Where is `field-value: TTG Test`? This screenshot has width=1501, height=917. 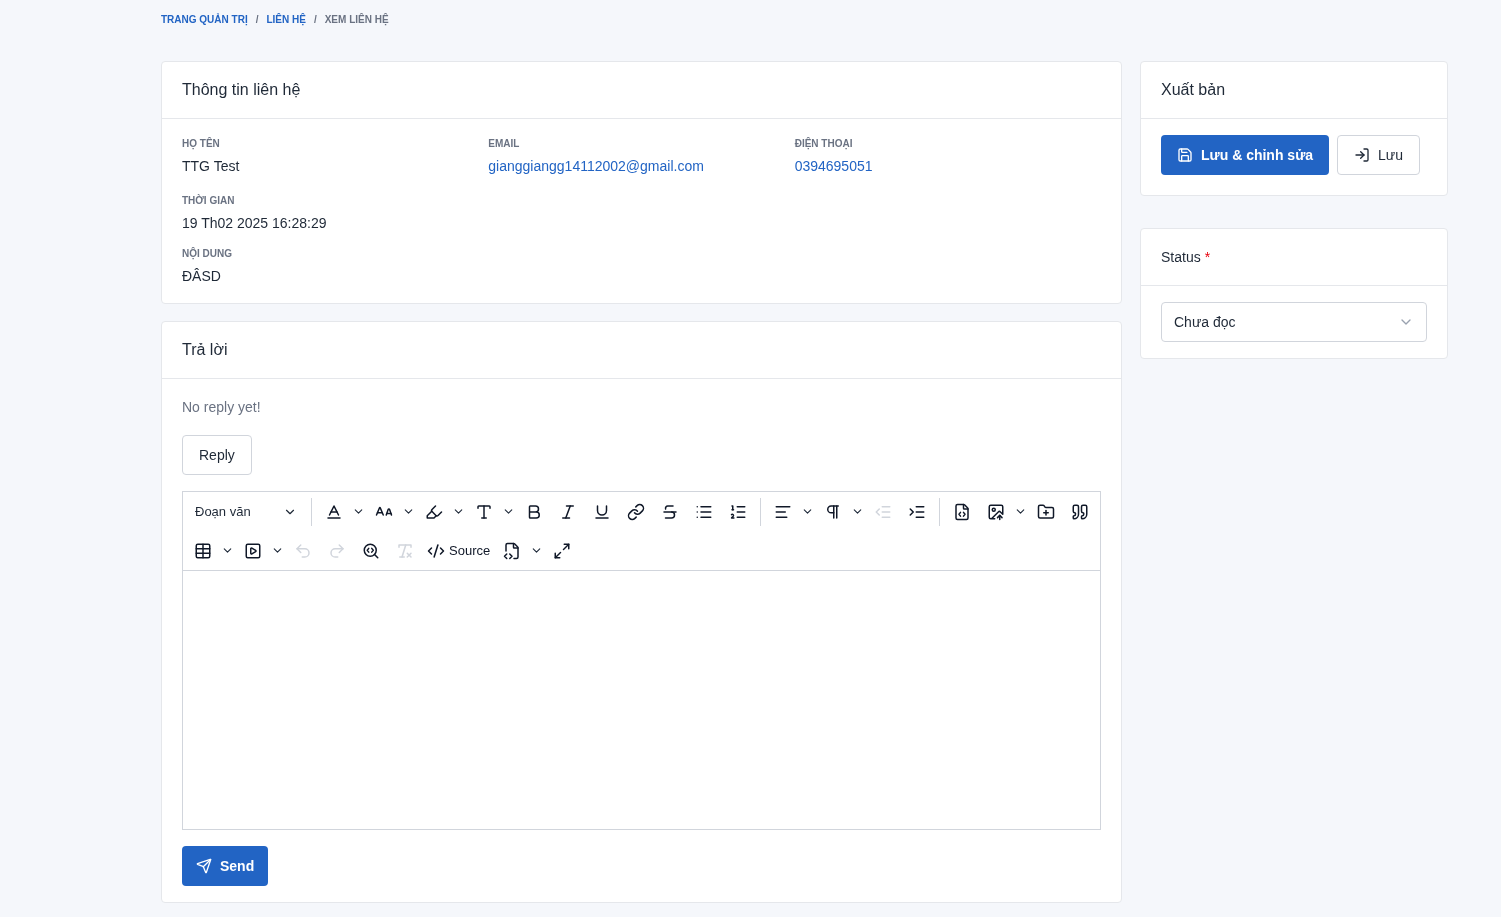
field-value: TTG Test is located at coordinates (211, 166).